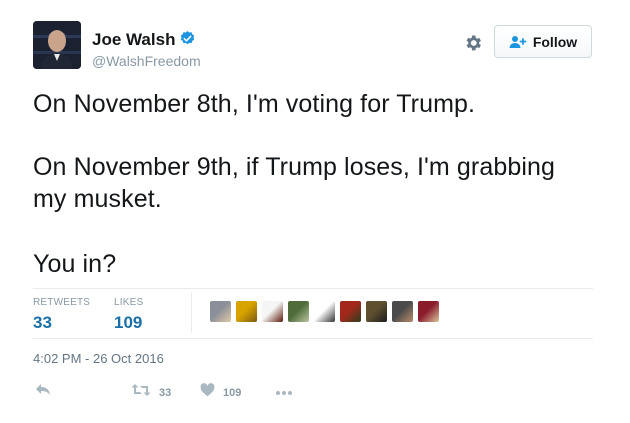 This screenshot has width=630, height=423. I want to click on avatar, so click(57, 45).